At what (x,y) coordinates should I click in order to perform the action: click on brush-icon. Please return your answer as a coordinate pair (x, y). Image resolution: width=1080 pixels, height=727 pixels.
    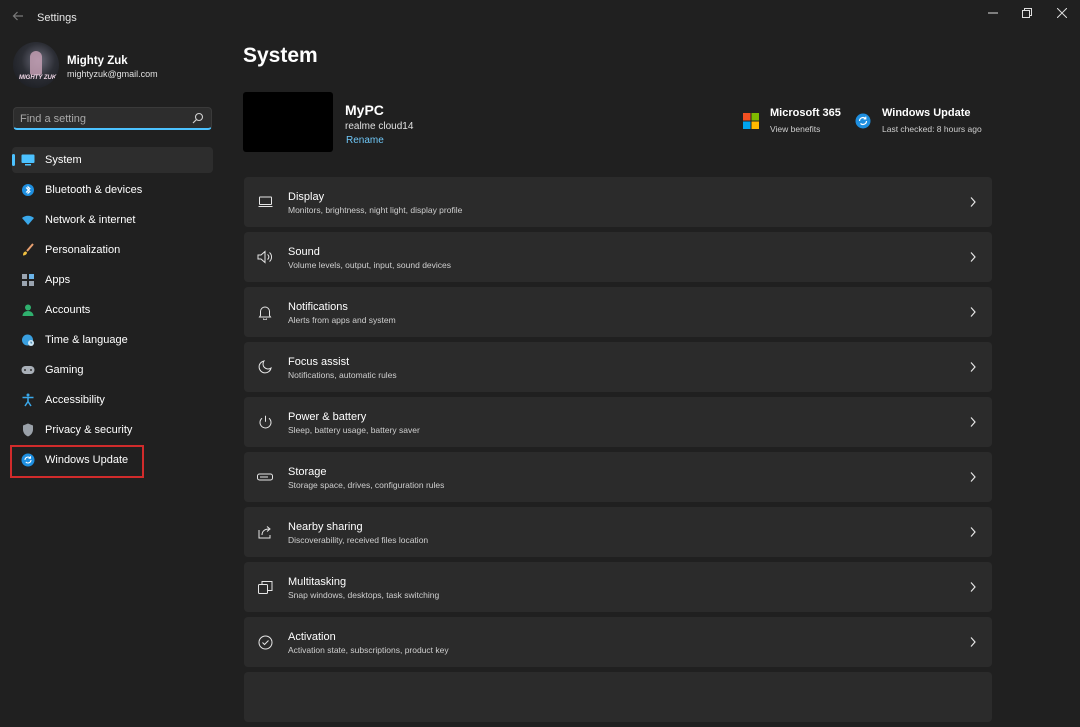
    Looking at the image, I should click on (28, 250).